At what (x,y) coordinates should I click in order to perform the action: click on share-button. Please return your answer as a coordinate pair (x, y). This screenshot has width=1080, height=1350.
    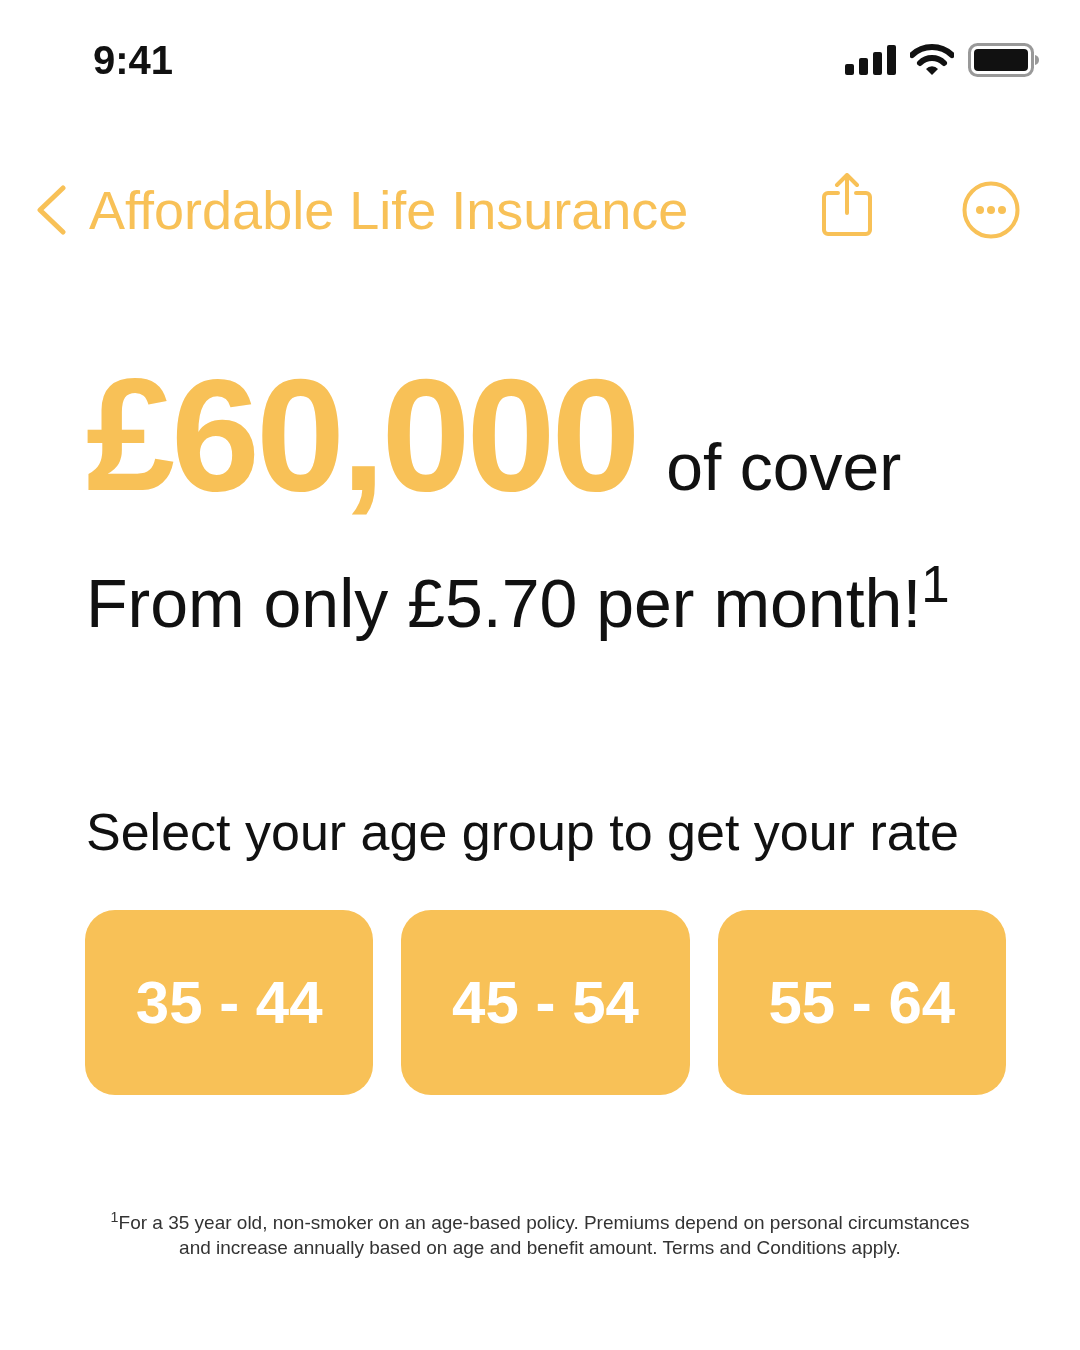
    Looking at the image, I should click on (847, 205).